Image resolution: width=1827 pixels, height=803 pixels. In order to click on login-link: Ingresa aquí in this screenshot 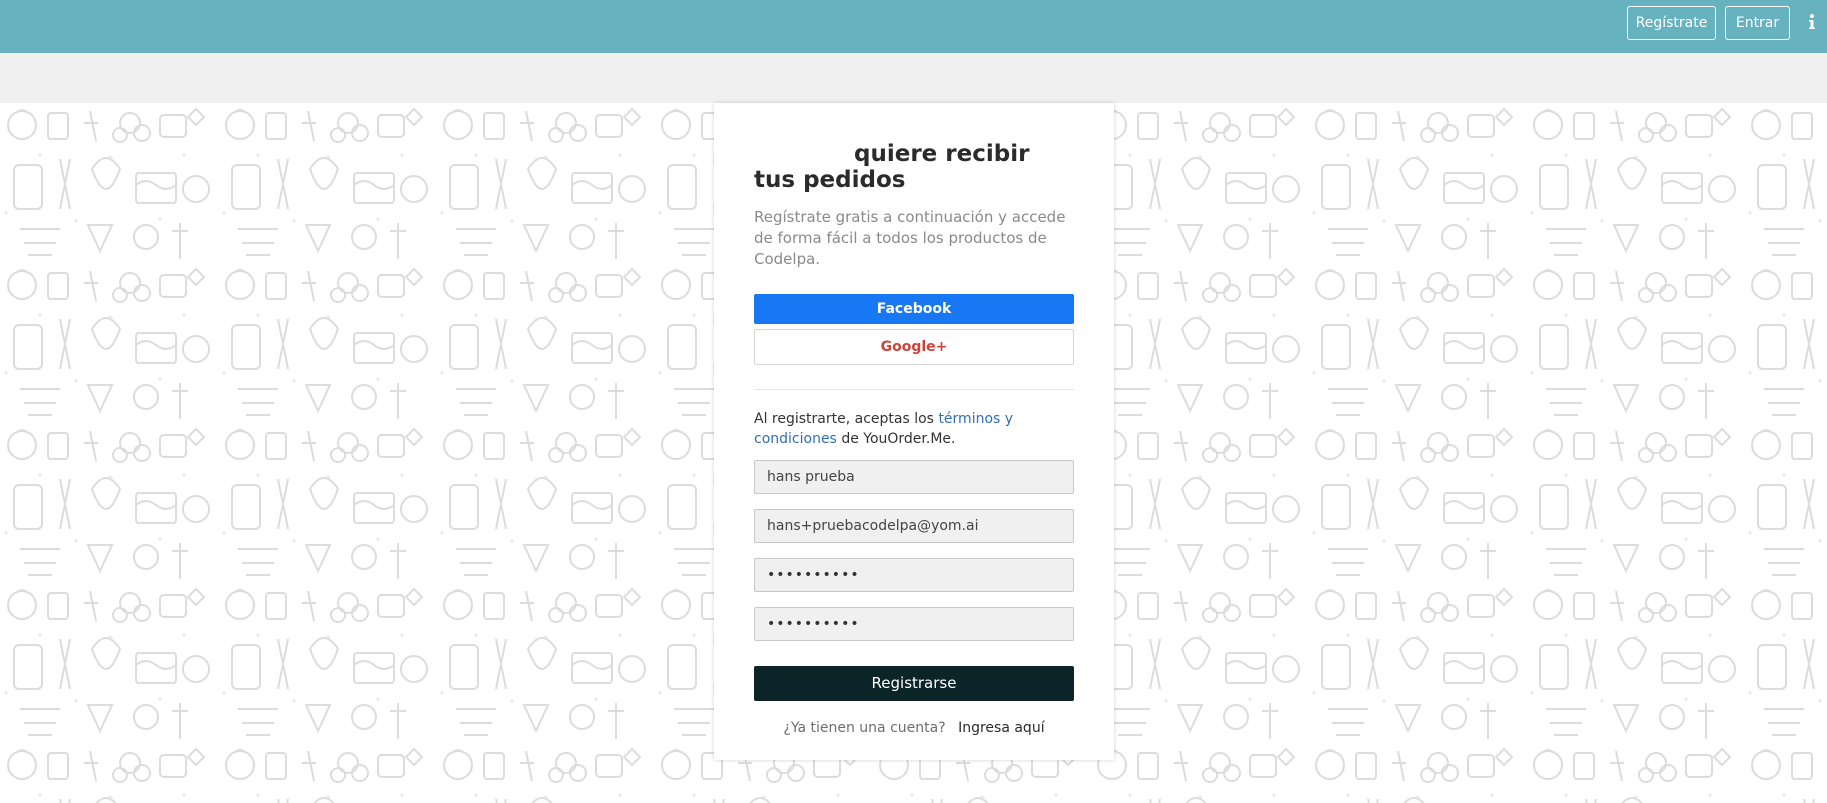, I will do `click(1001, 728)`.